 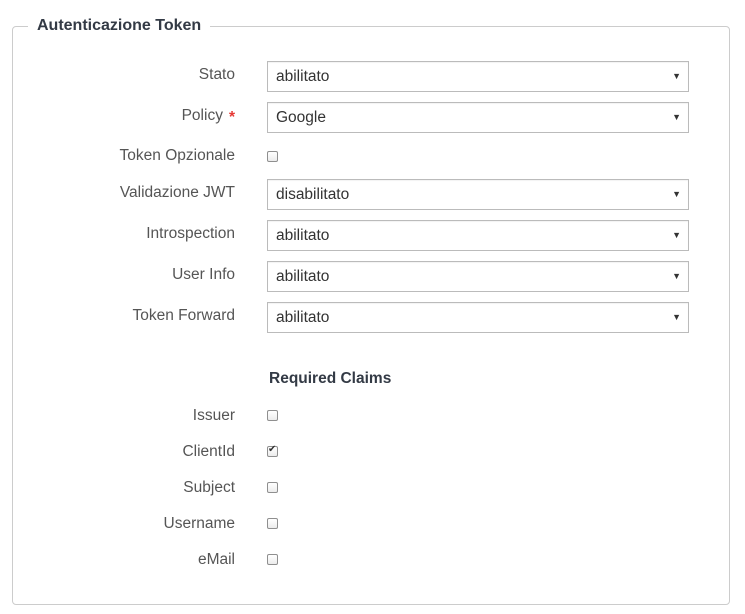 I want to click on introspection-select-value: abilitato, so click(x=303, y=235).